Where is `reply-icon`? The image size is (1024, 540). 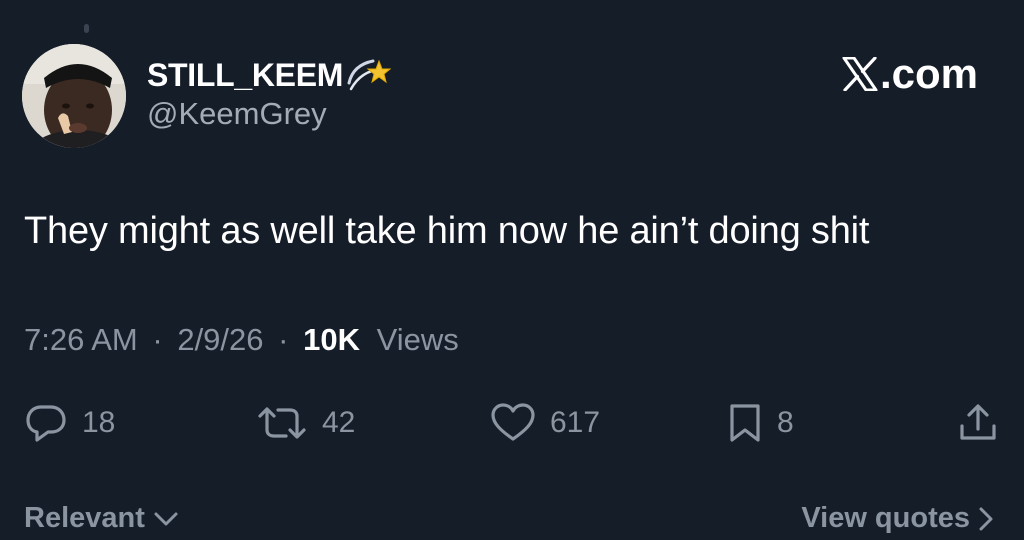 reply-icon is located at coordinates (46, 423).